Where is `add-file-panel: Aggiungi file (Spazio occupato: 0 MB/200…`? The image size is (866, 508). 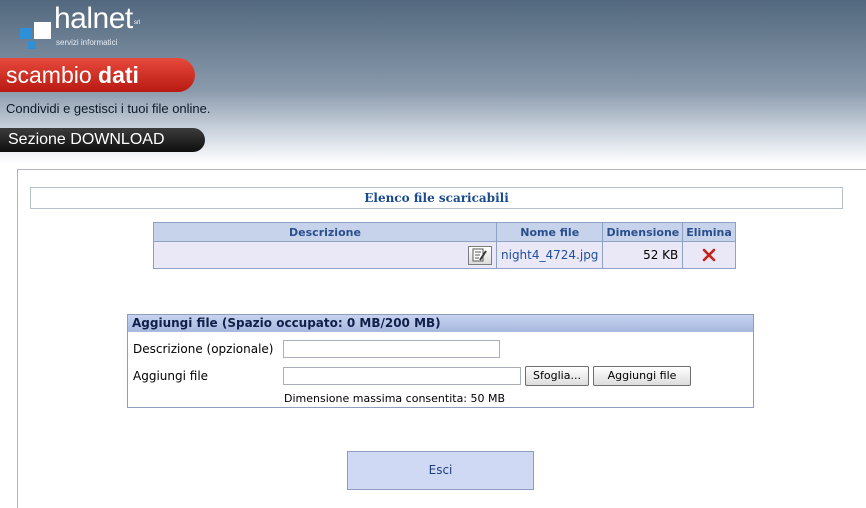
add-file-panel: Aggiungi file (Spazio occupato: 0 MB/200… is located at coordinates (440, 361).